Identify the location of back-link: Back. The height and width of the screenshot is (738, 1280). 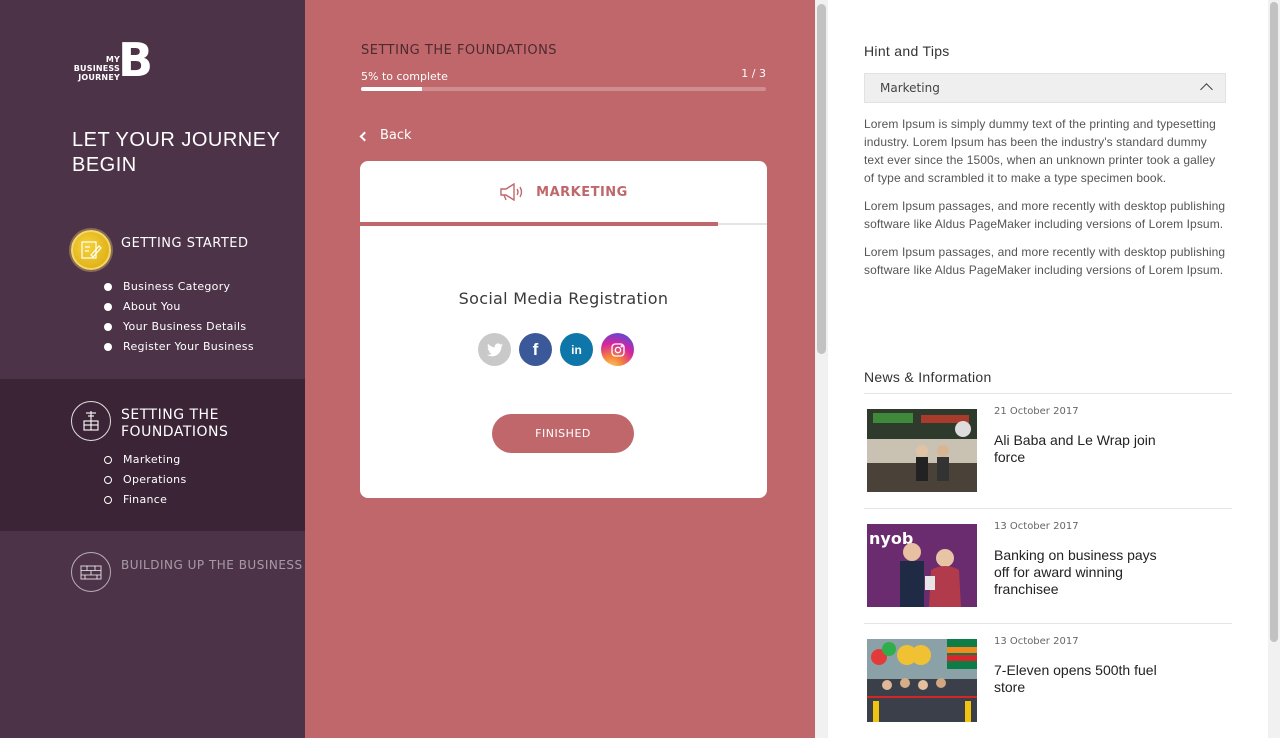
(385, 135).